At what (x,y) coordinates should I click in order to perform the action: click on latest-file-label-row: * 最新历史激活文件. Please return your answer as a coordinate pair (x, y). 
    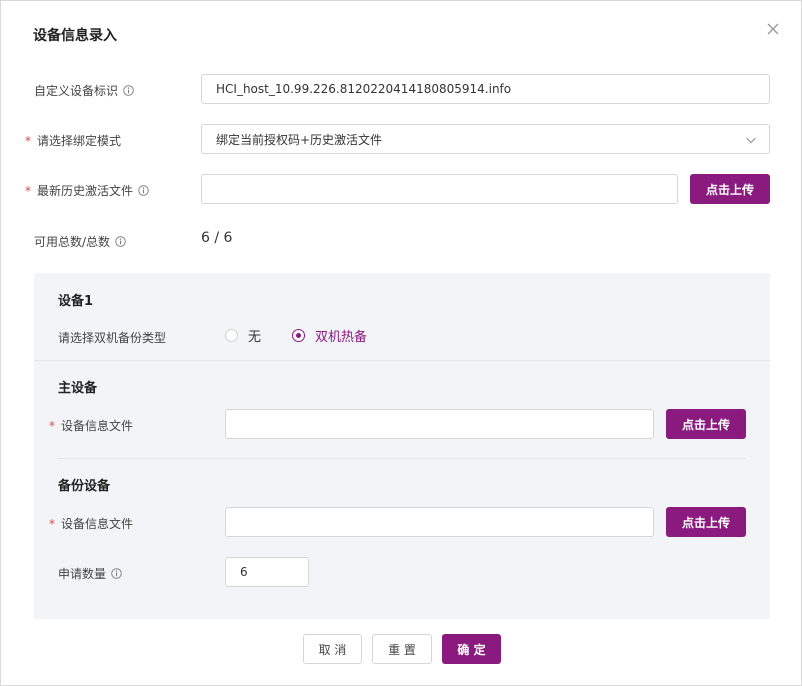
    Looking at the image, I should click on (87, 190).